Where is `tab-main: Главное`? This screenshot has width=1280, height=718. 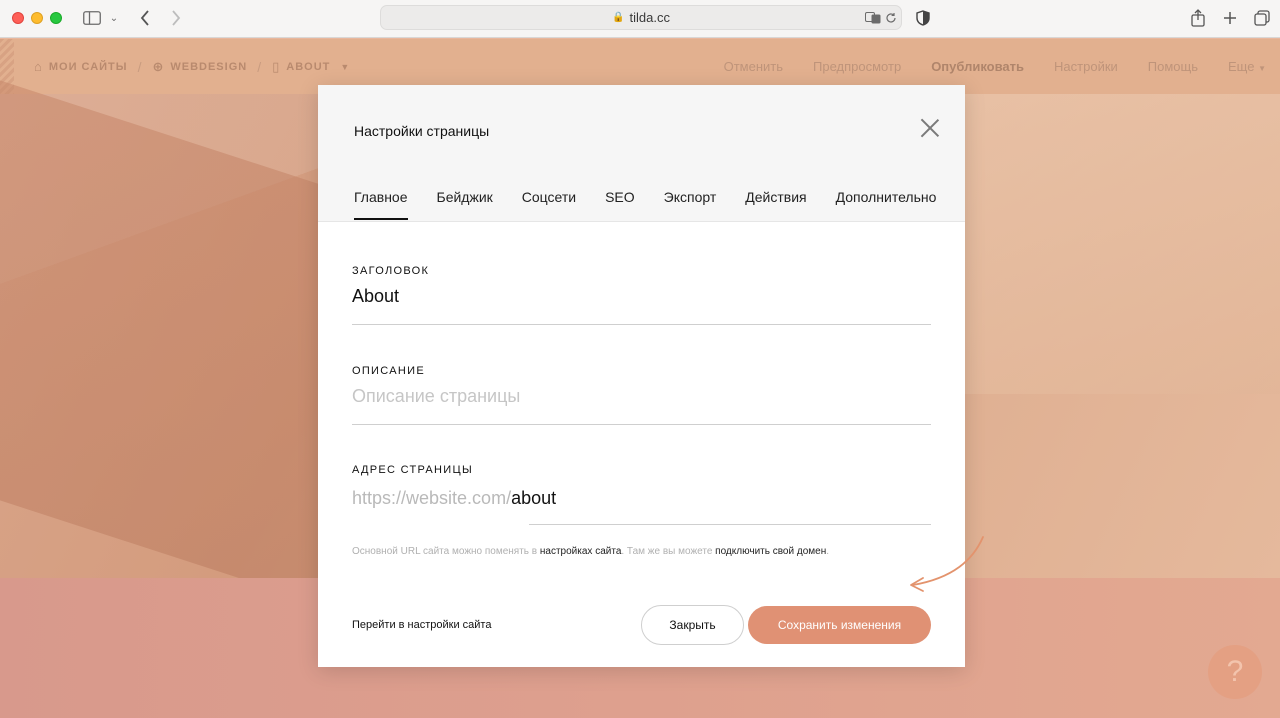
tab-main: Главное is located at coordinates (381, 204).